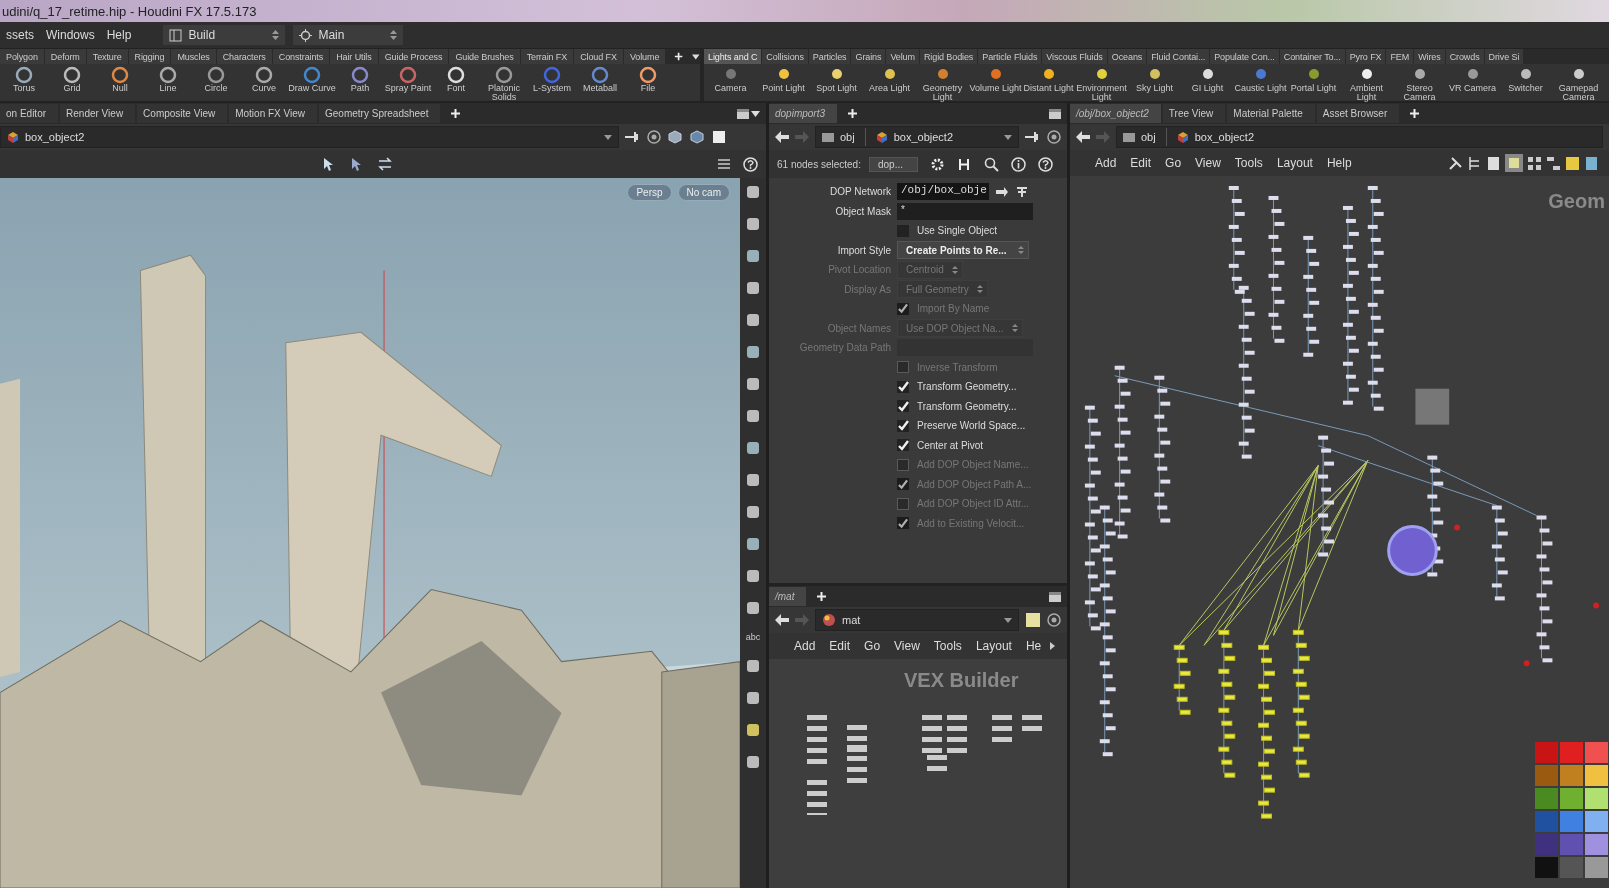 The width and height of the screenshot is (1609, 888). I want to click on arrow-icon, so click(1002, 191).